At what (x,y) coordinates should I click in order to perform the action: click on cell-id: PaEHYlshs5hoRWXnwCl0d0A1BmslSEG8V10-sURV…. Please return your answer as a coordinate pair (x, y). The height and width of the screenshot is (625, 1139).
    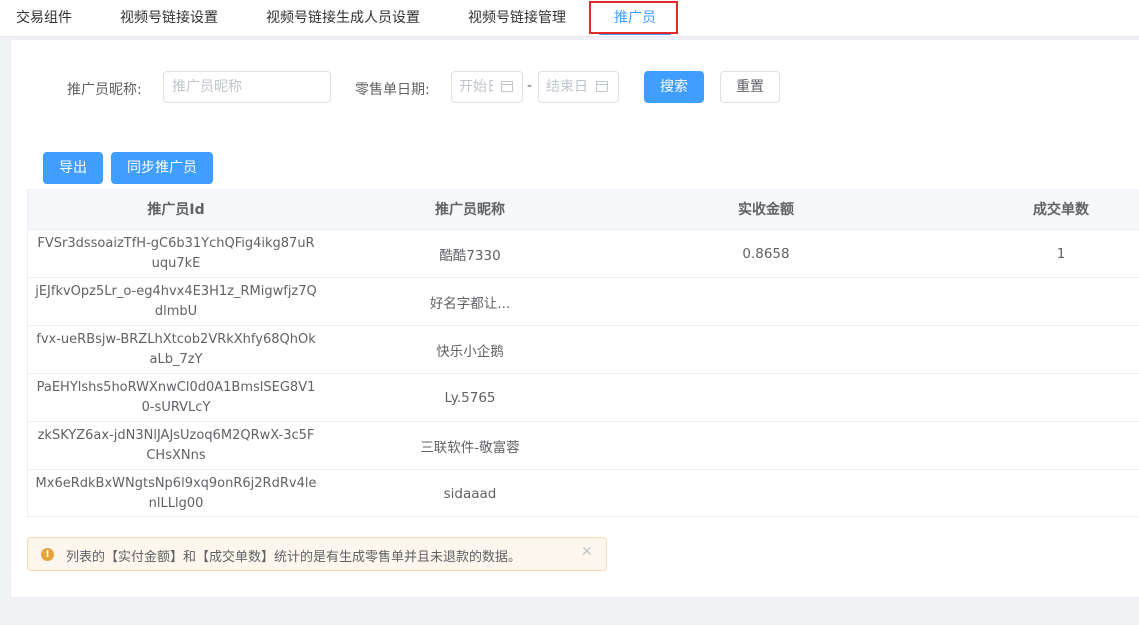
    Looking at the image, I should click on (176, 397).